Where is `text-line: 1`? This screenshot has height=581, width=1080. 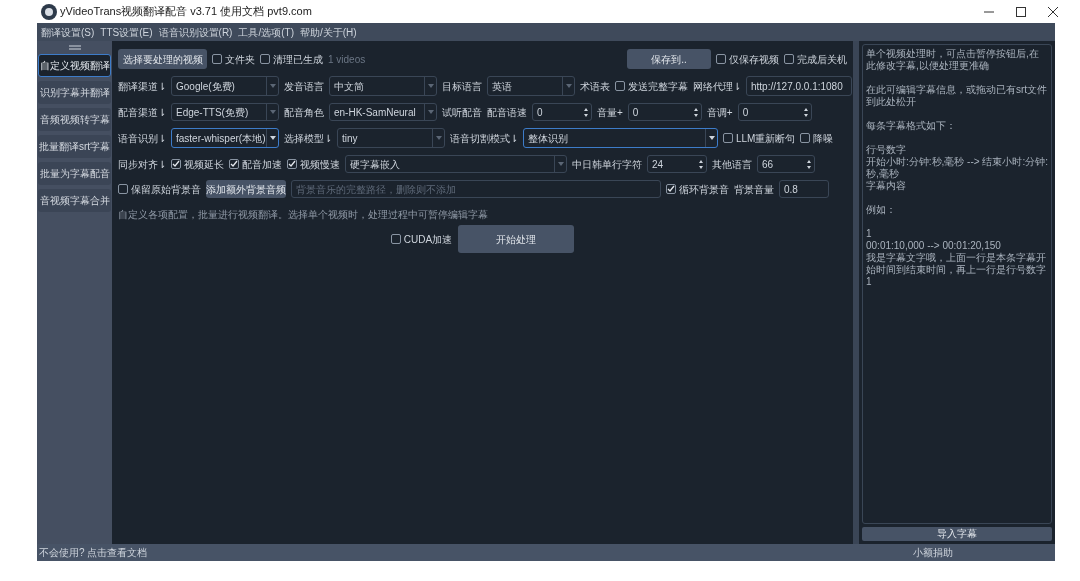 text-line: 1 is located at coordinates (869, 234).